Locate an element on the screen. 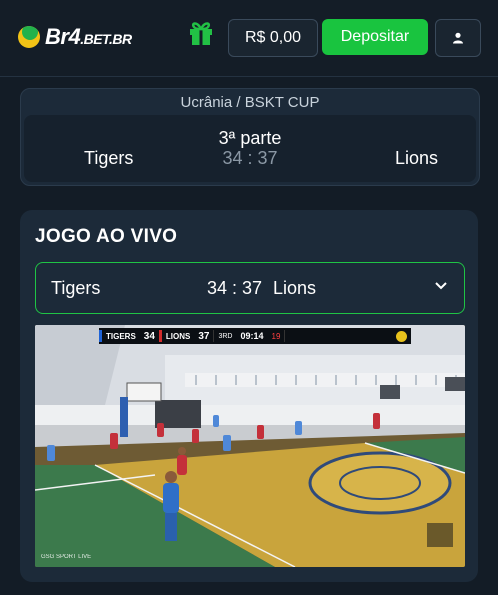 This screenshot has height=595, width=498. league-badge-icon is located at coordinates (401, 336).